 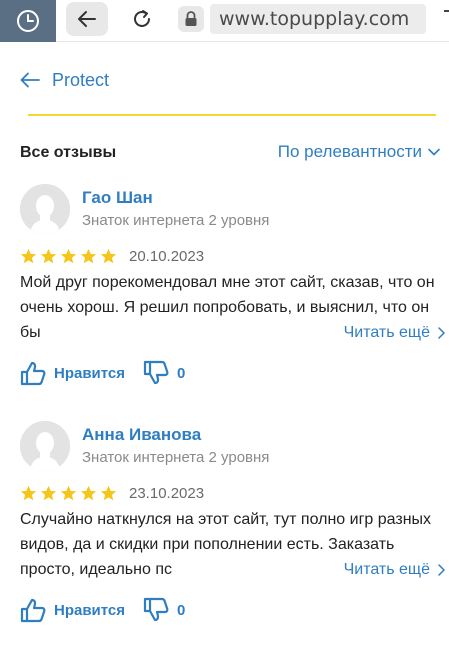 What do you see at coordinates (167, 493) in the screenshot?
I see `review-date: 23.10.2023` at bounding box center [167, 493].